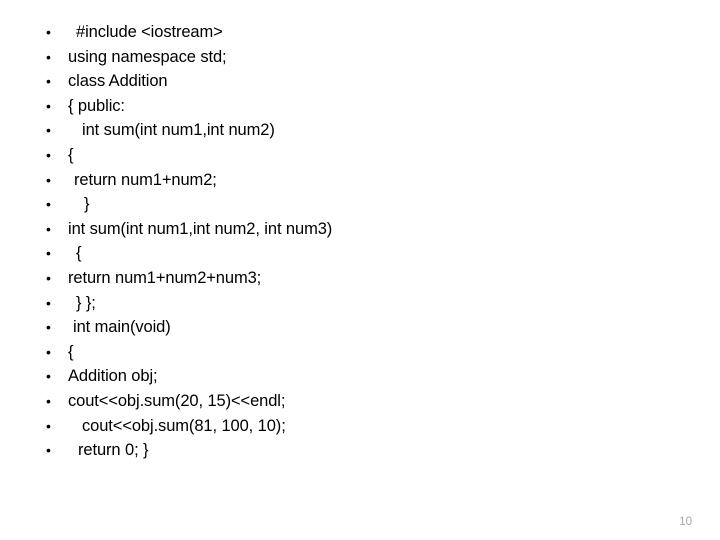 Image resolution: width=720 pixels, height=540 pixels. What do you see at coordinates (366, 303) in the screenshot?
I see `list-item: • } };` at bounding box center [366, 303].